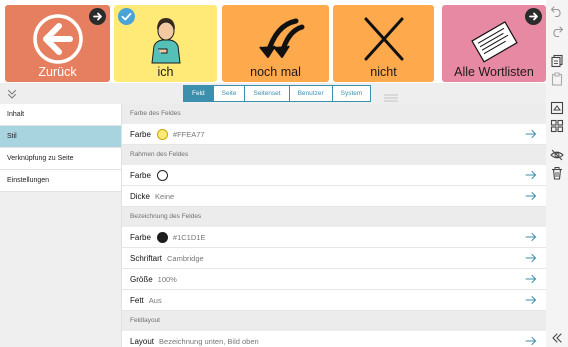 Image resolution: width=568 pixels, height=347 pixels. What do you see at coordinates (334, 155) in the screenshot?
I see `section-header-rahmen: Rahmen des Feldes` at bounding box center [334, 155].